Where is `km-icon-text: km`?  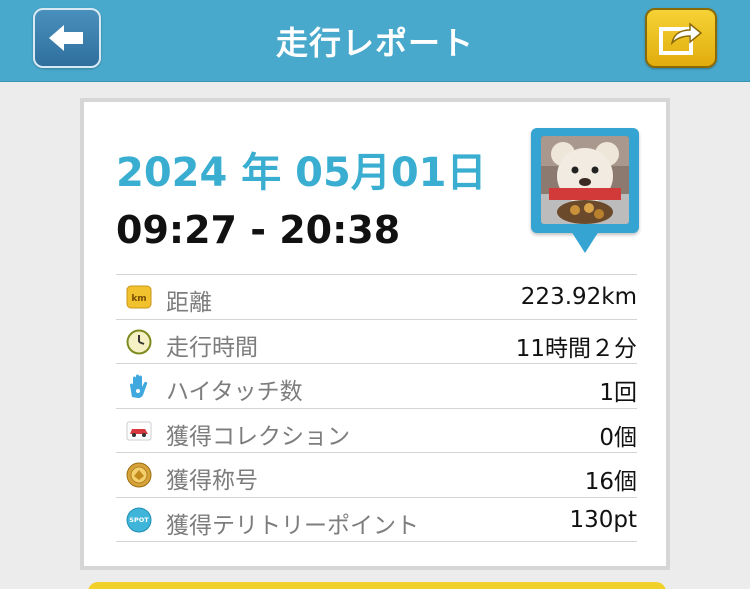
km-icon-text: km is located at coordinates (138, 299).